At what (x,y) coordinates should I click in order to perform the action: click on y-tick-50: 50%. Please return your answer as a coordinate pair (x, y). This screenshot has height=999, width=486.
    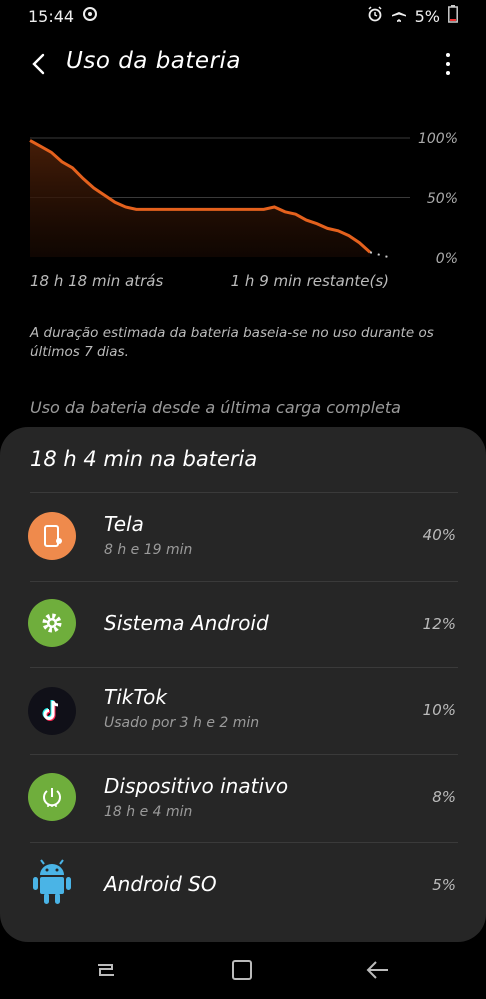
    Looking at the image, I should click on (442, 199).